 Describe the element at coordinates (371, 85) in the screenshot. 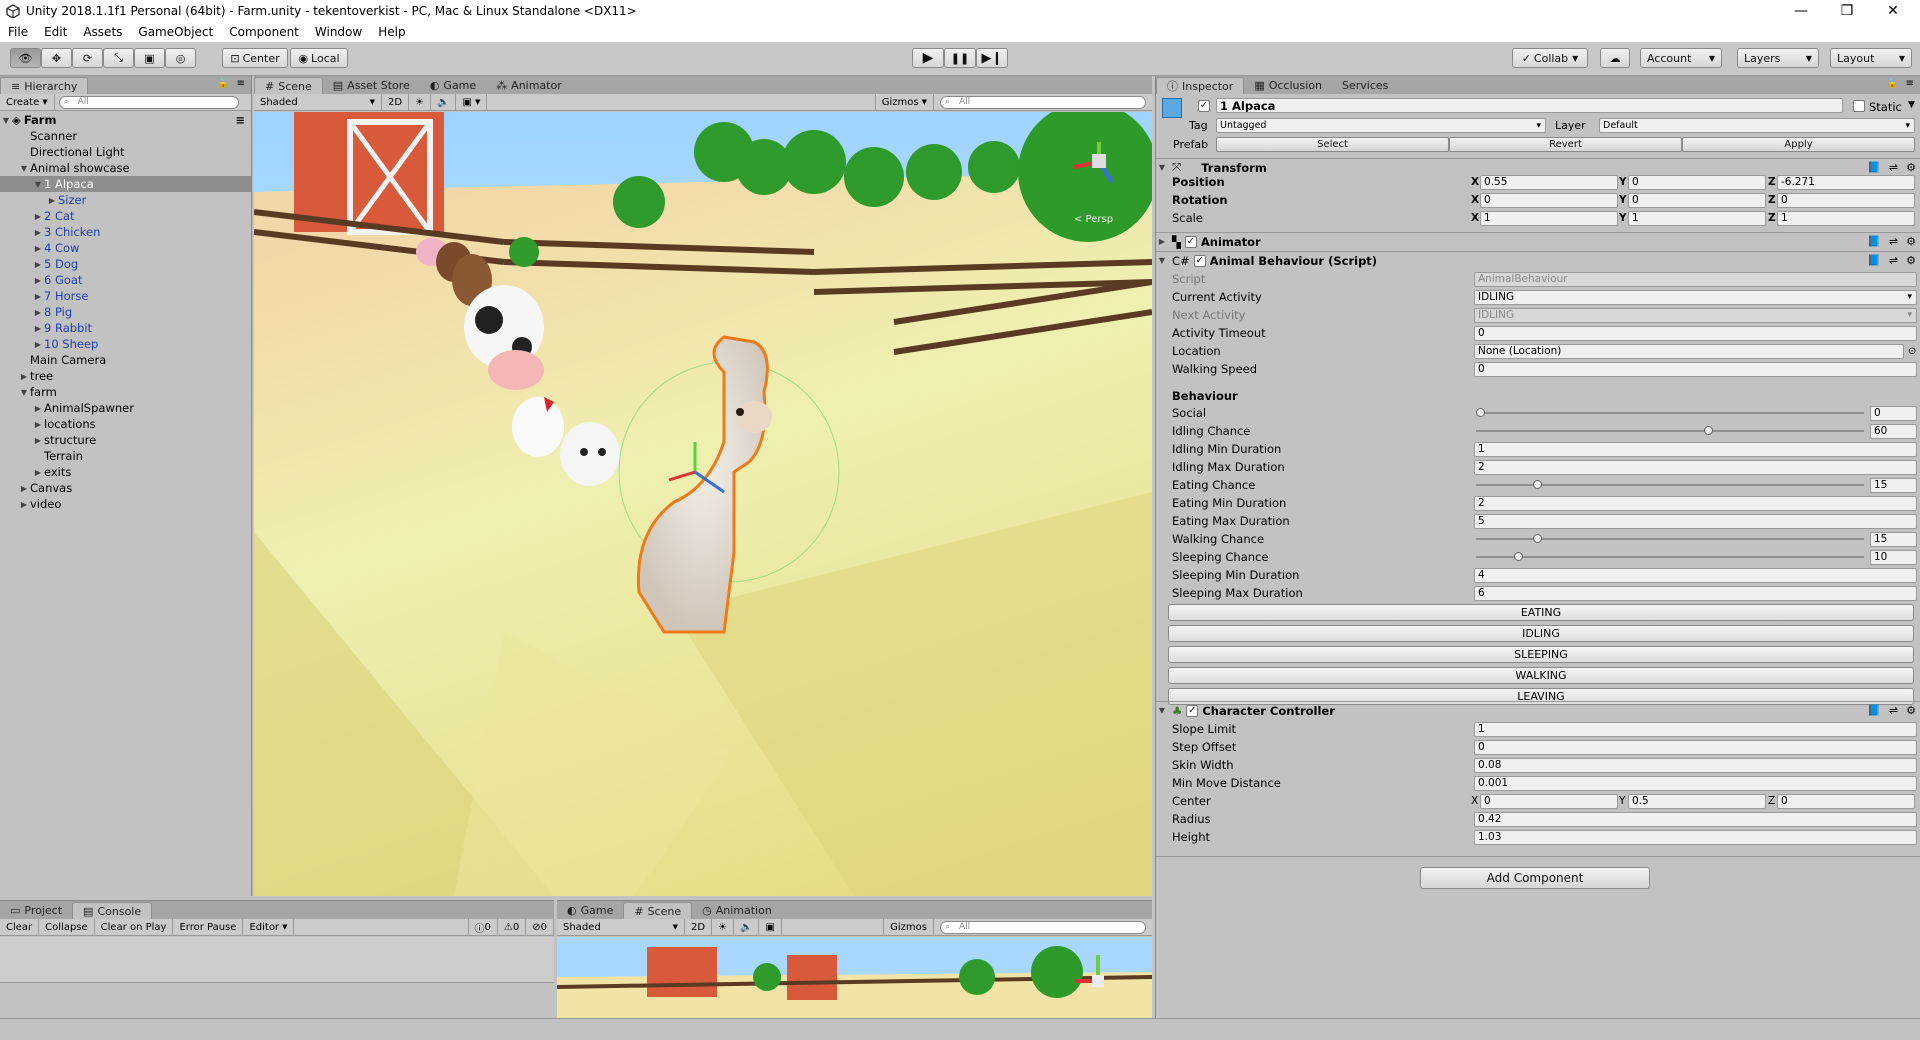

I see `tab-asset-store: ▤ Asset Store` at that location.